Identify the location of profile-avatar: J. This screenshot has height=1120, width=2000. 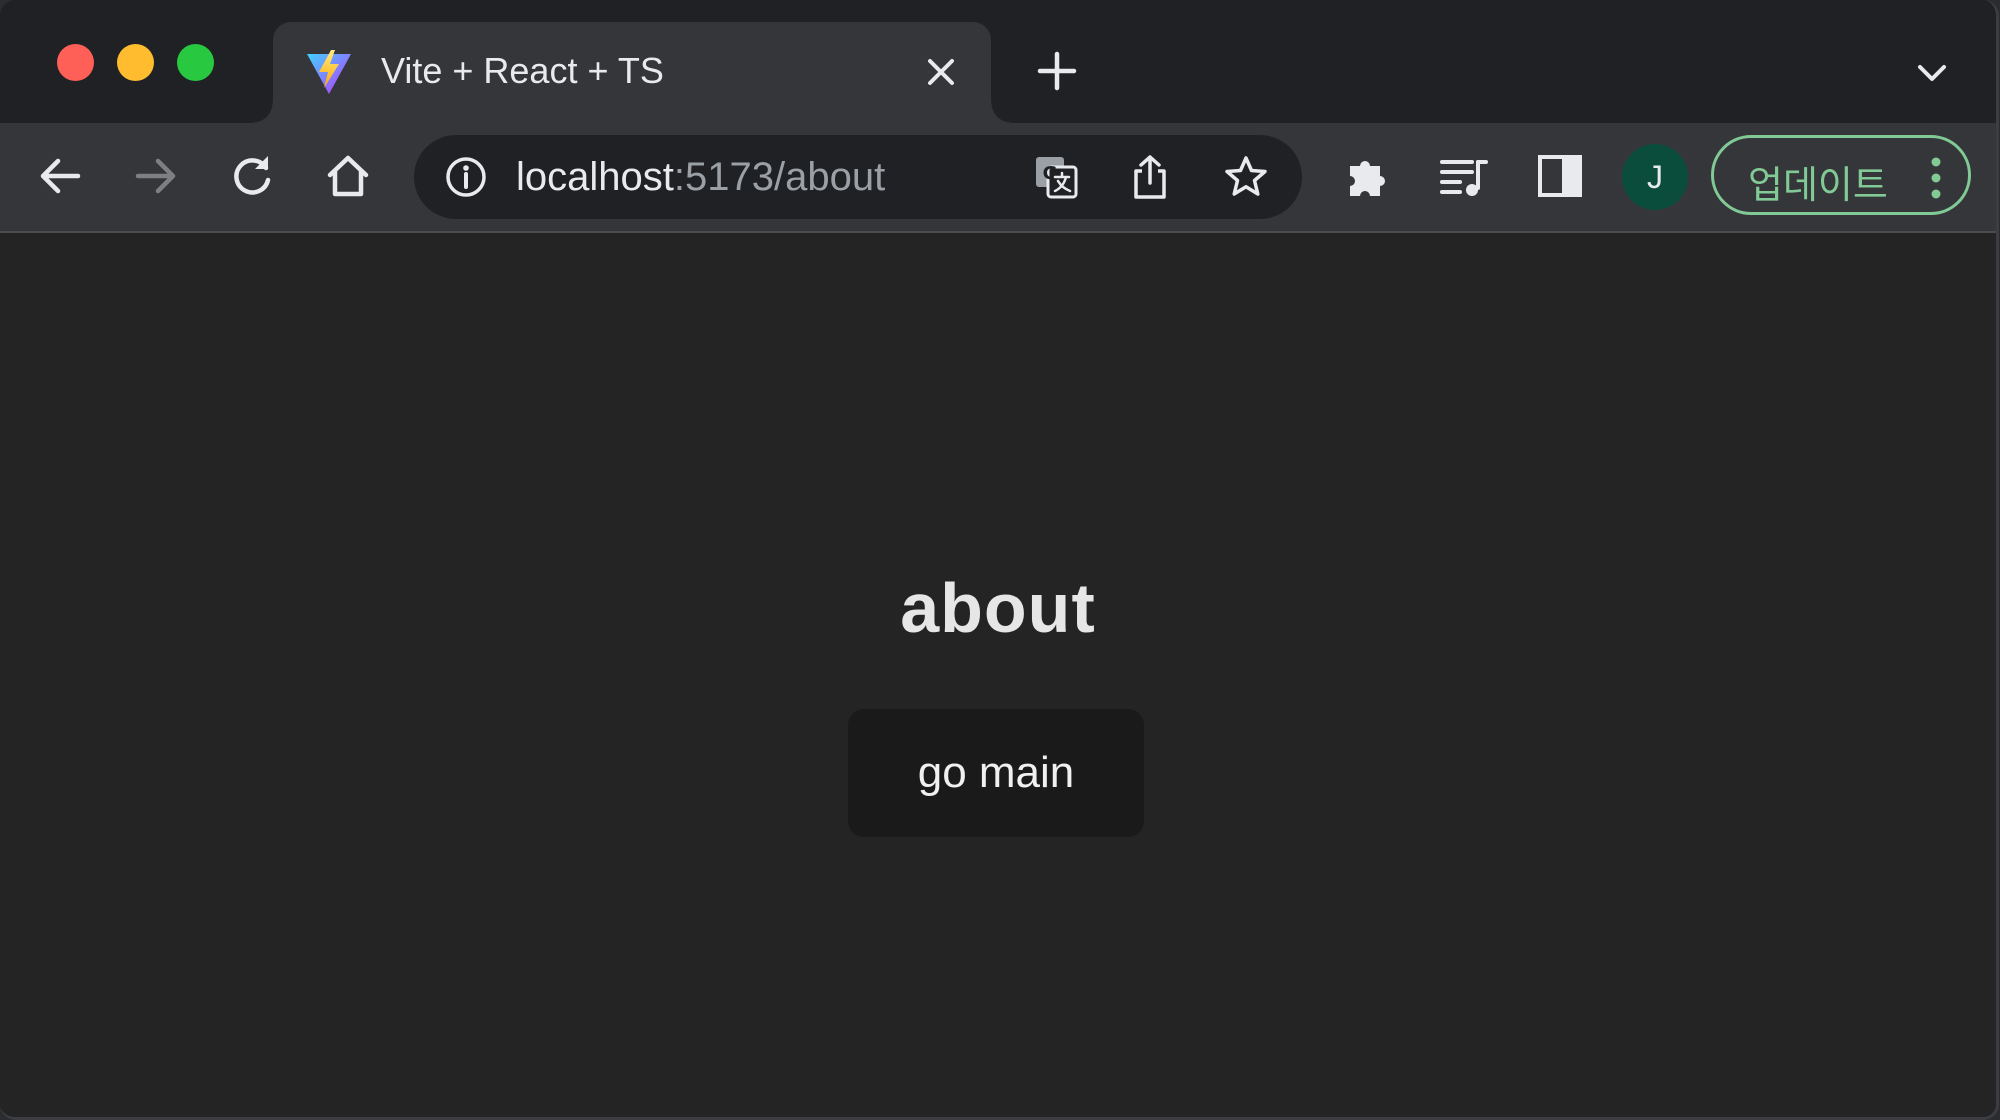
(1655, 177).